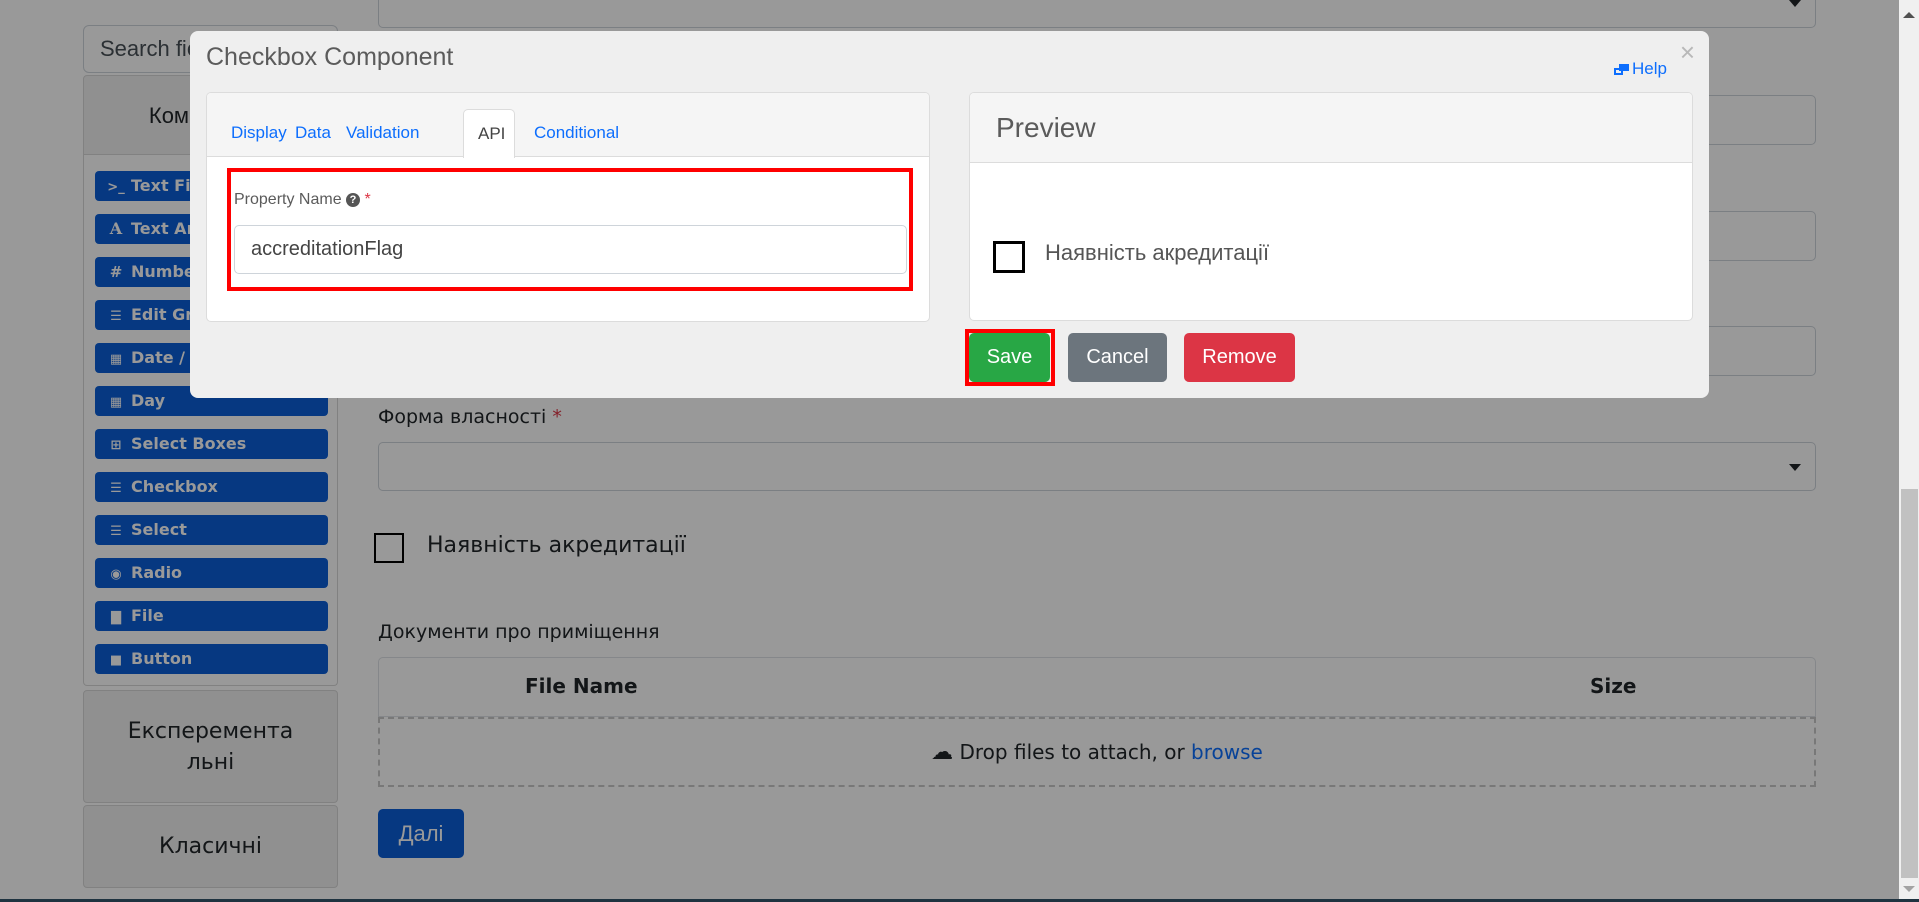  I want to click on question-circle-icon: ?, so click(353, 200).